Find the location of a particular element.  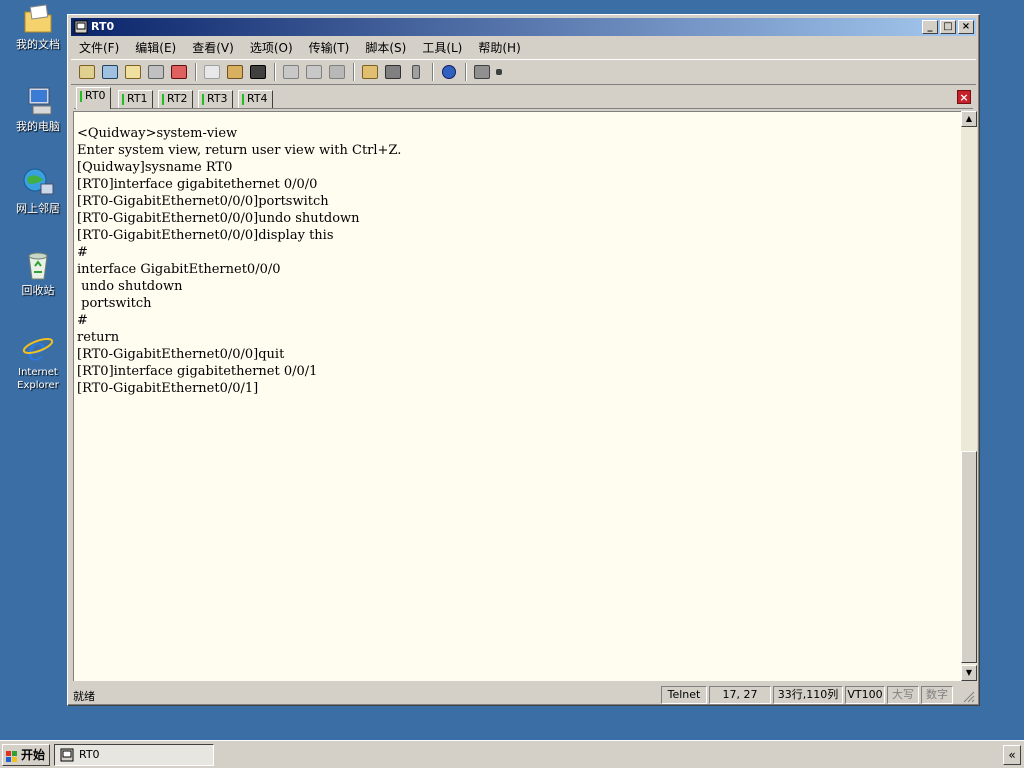

network-places-icon is located at coordinates (38, 183).